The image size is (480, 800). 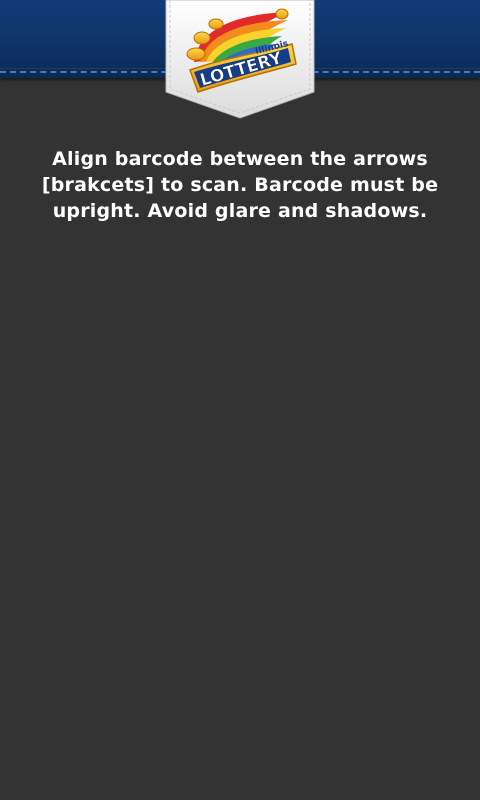 I want to click on logo-tag: Illinois LOTTERY, so click(x=240, y=60).